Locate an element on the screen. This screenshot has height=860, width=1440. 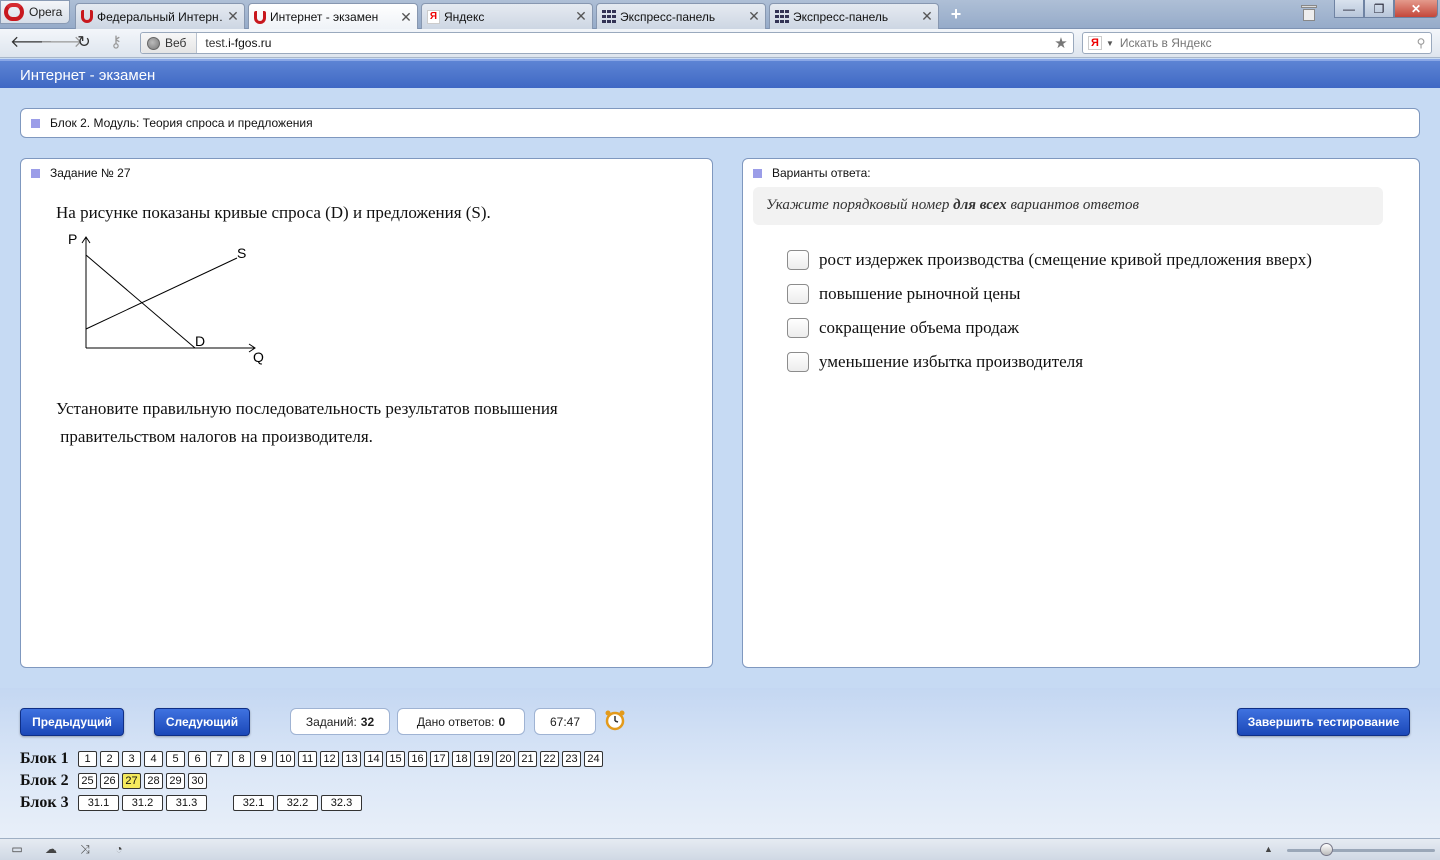
task-number-14: 14 is located at coordinates (373, 759).